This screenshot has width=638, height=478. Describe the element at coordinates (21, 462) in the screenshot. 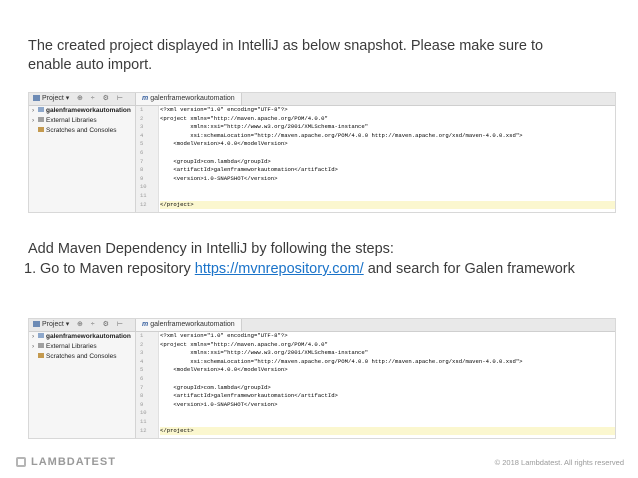

I see `lambdatest-logo-icon` at that location.